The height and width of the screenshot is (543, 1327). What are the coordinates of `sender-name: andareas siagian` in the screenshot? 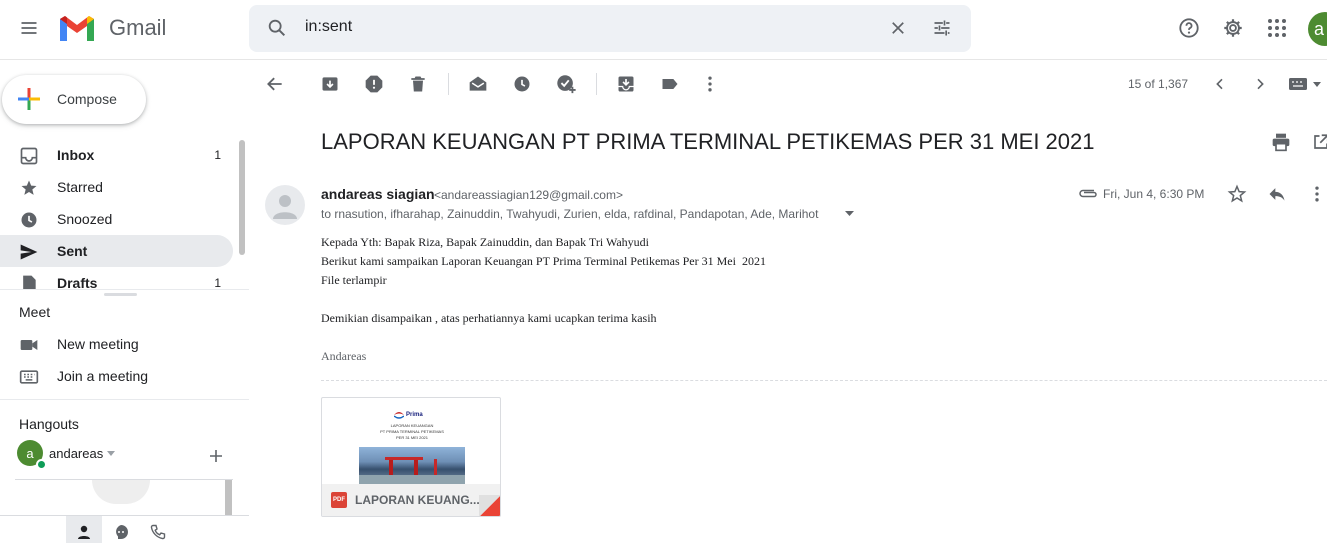 It's located at (378, 194).